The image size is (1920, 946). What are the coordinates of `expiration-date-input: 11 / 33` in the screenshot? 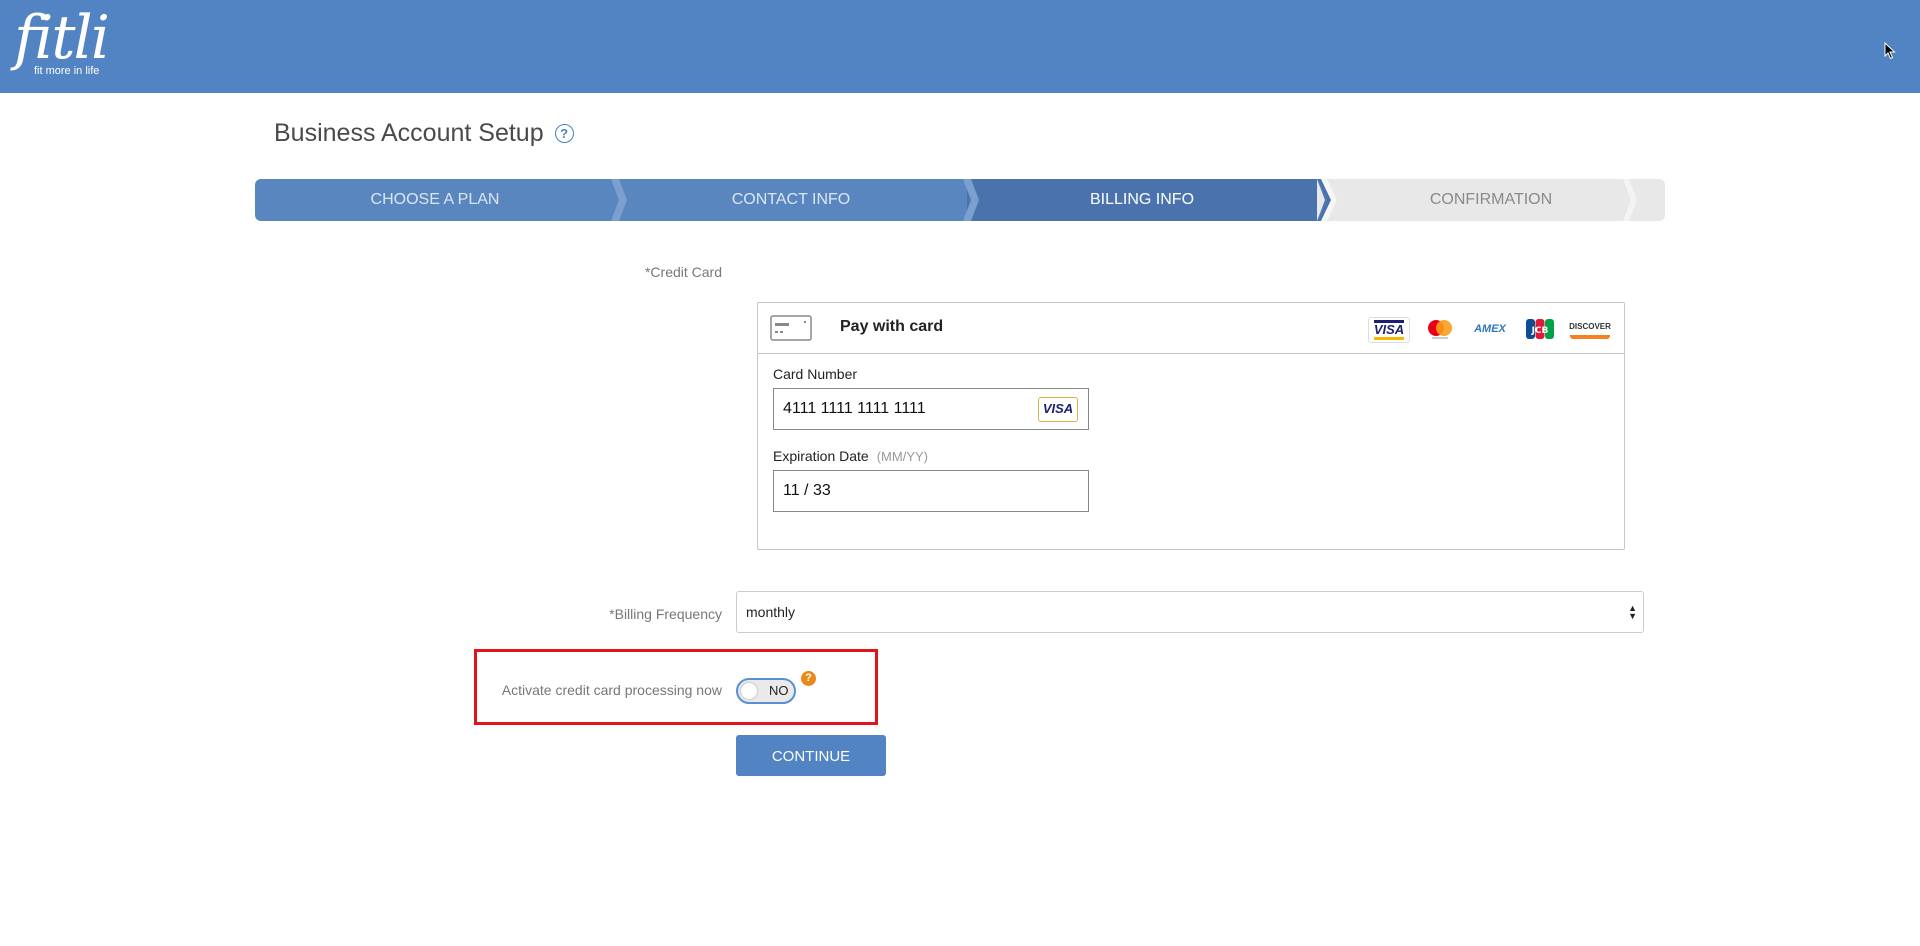 It's located at (931, 491).